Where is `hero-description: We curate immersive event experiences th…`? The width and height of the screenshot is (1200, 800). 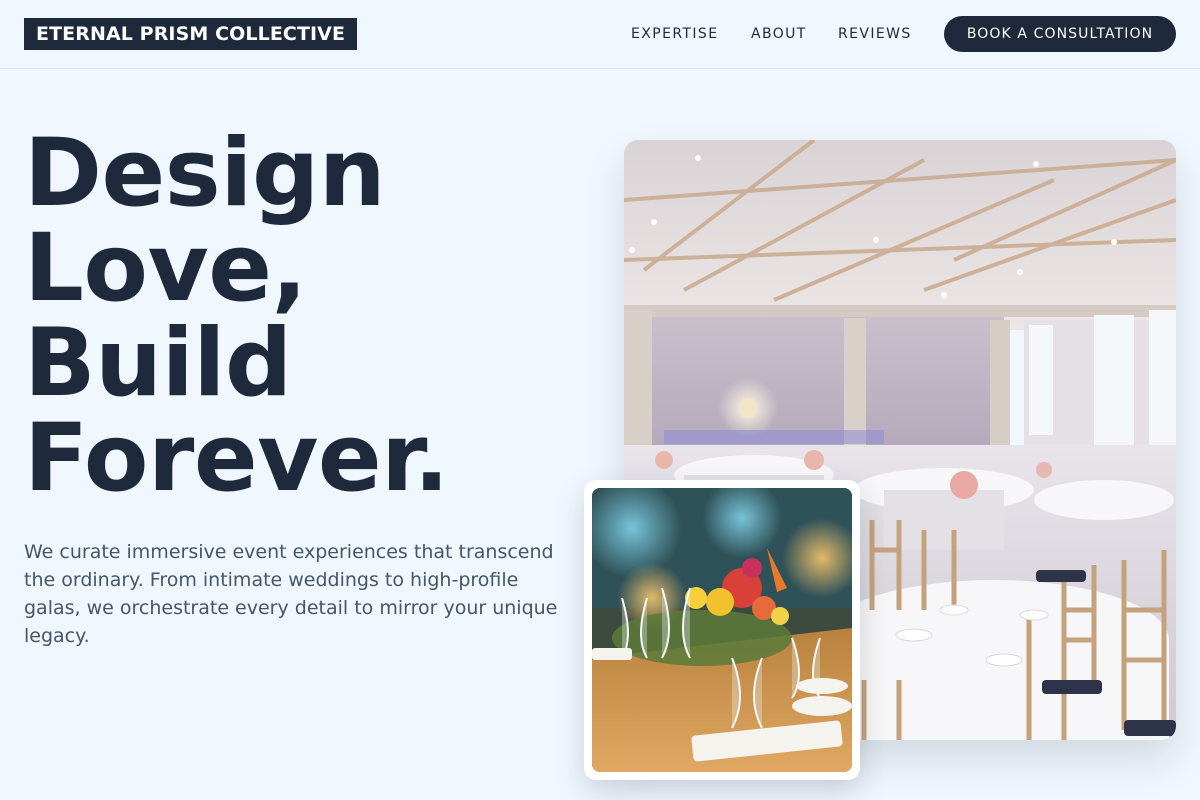 hero-description: We curate immersive event experiences th… is located at coordinates (291, 594).